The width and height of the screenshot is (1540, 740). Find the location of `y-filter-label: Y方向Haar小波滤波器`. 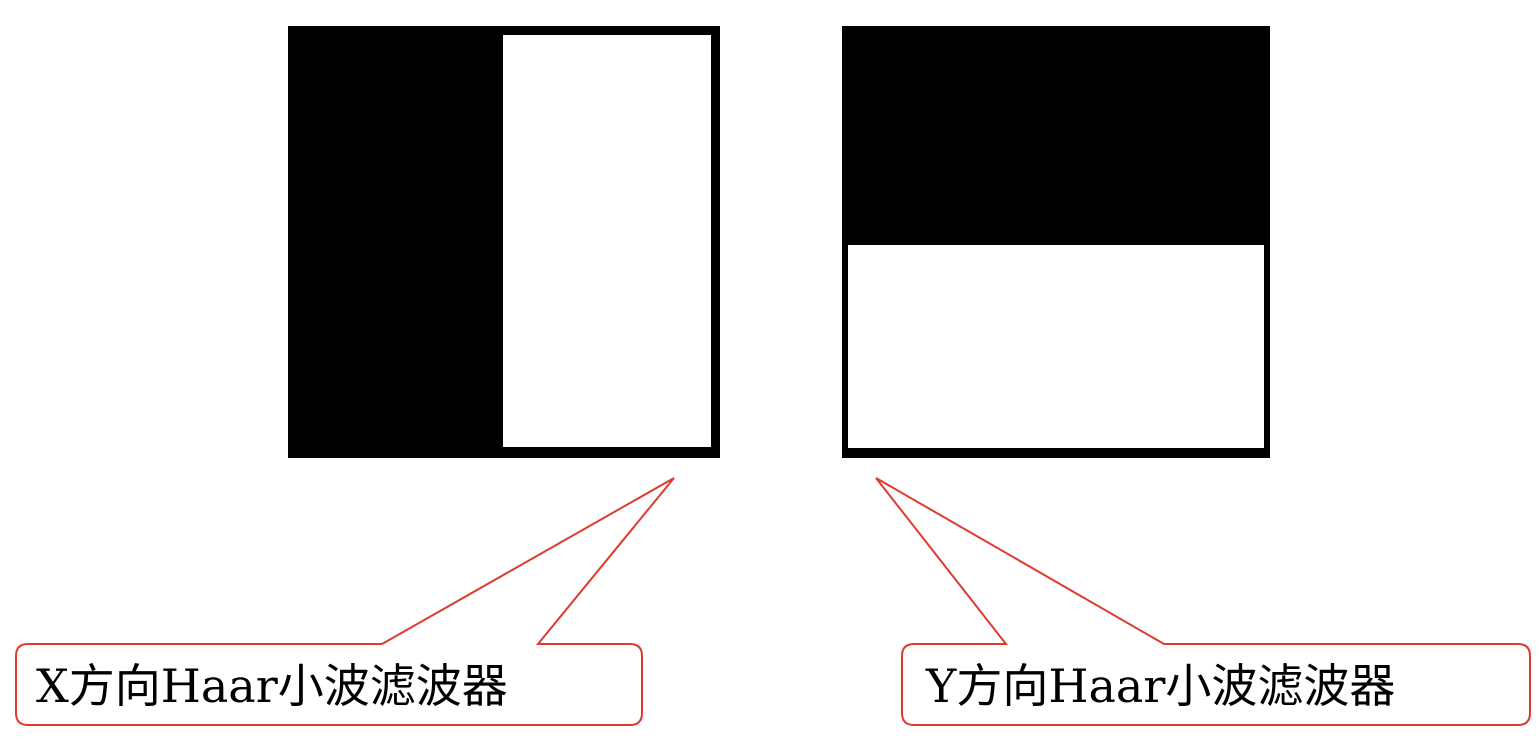

y-filter-label: Y方向Haar小波滤波器 is located at coordinates (1160, 686).